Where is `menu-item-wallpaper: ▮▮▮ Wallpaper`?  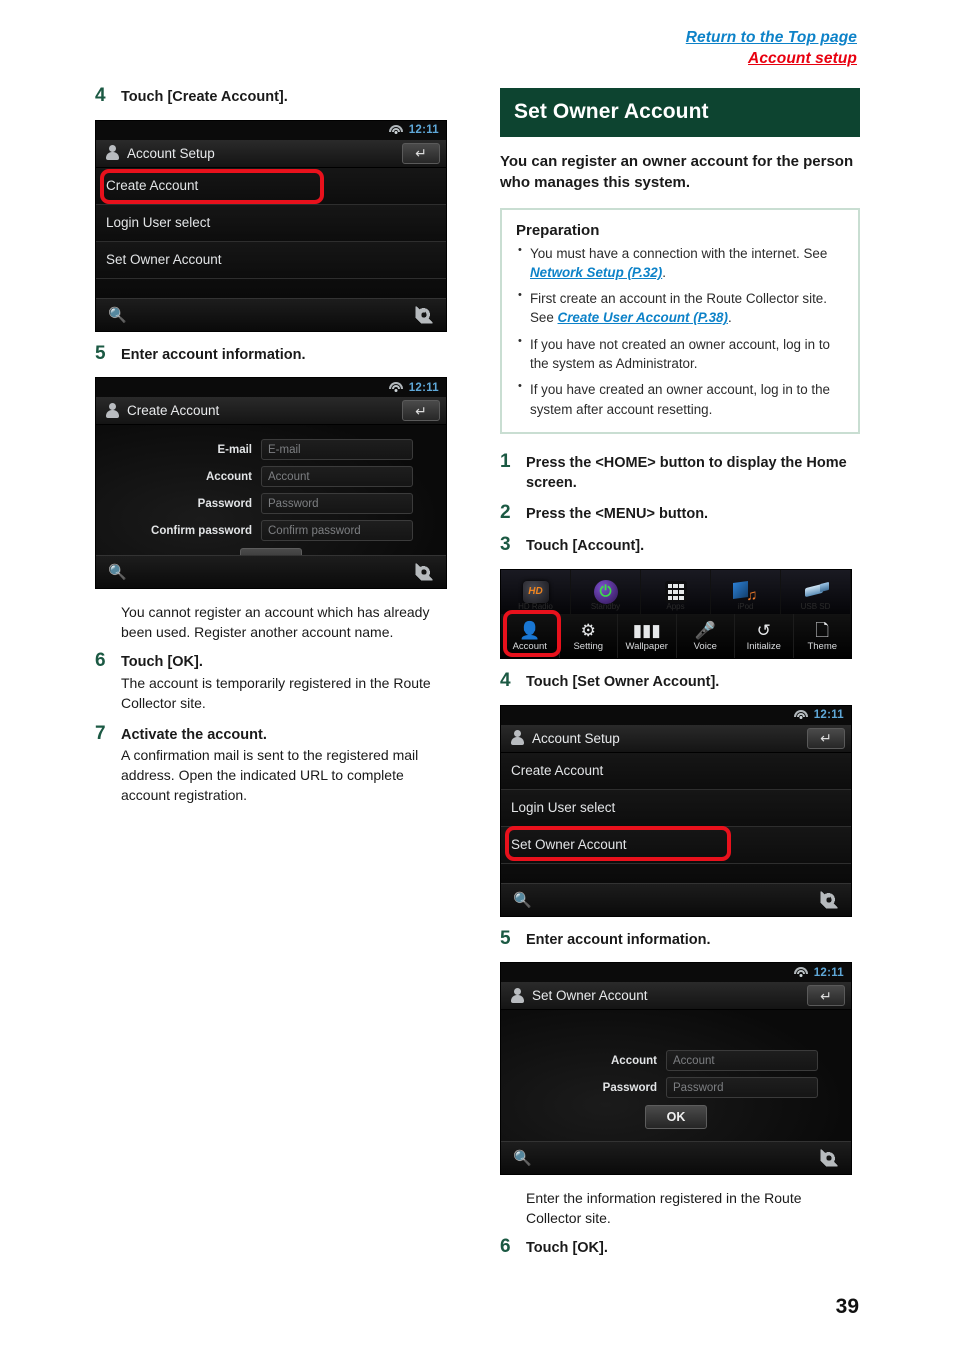
menu-item-wallpaper: ▮▮▮ Wallpaper is located at coordinates (647, 635).